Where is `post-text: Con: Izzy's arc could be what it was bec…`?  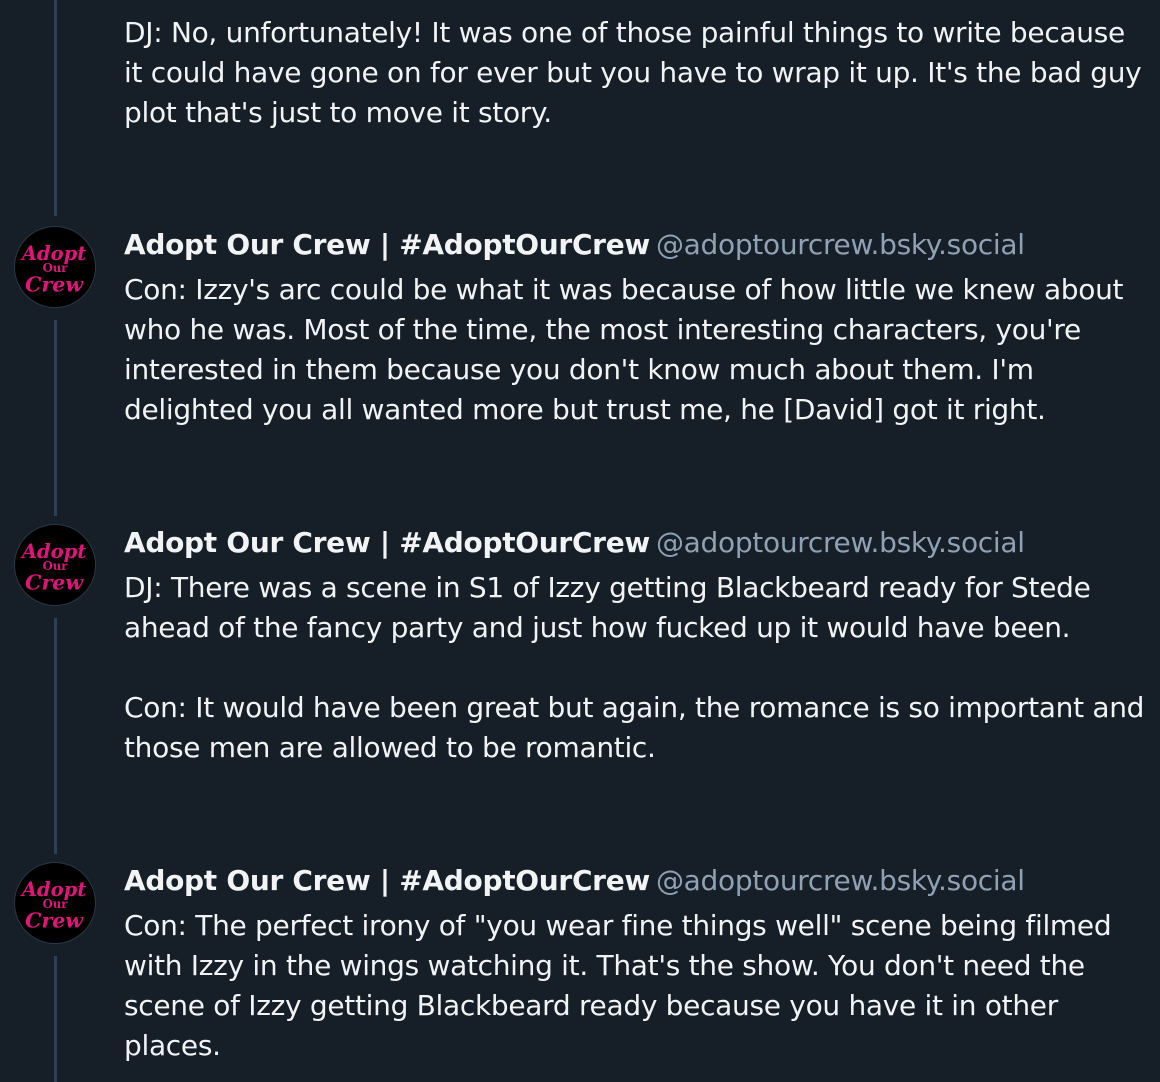
post-text: Con: Izzy's arc could be what it was bec… is located at coordinates (628, 349).